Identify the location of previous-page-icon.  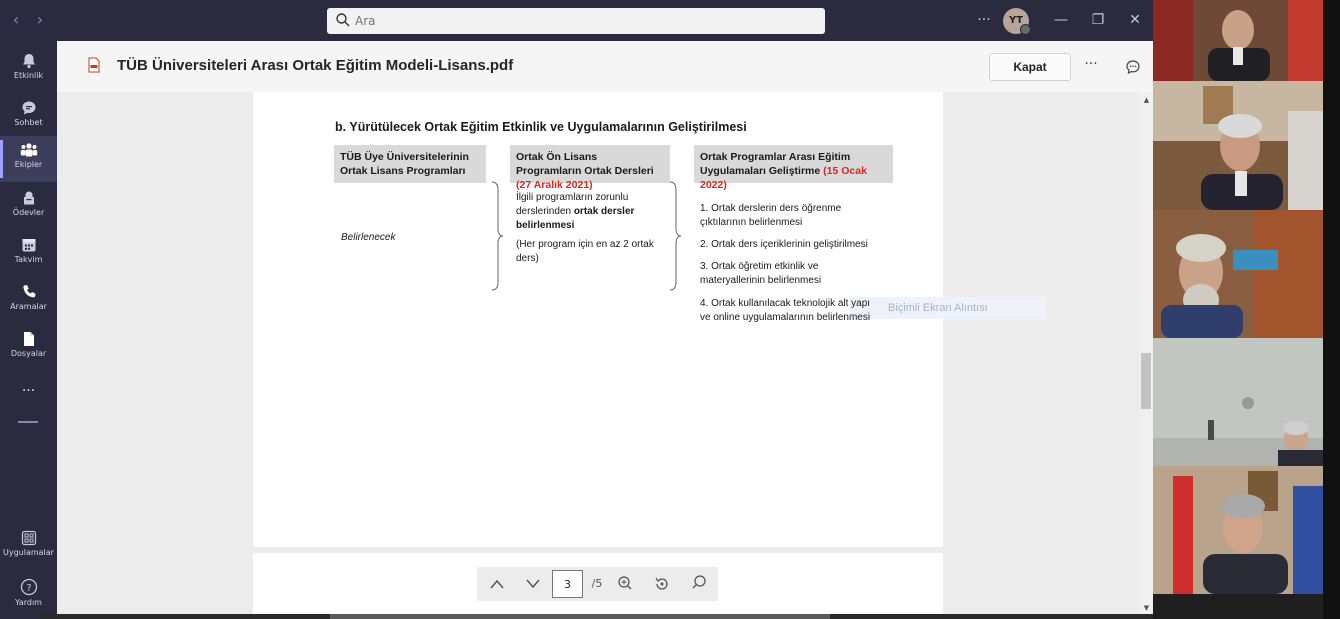
(497, 584).